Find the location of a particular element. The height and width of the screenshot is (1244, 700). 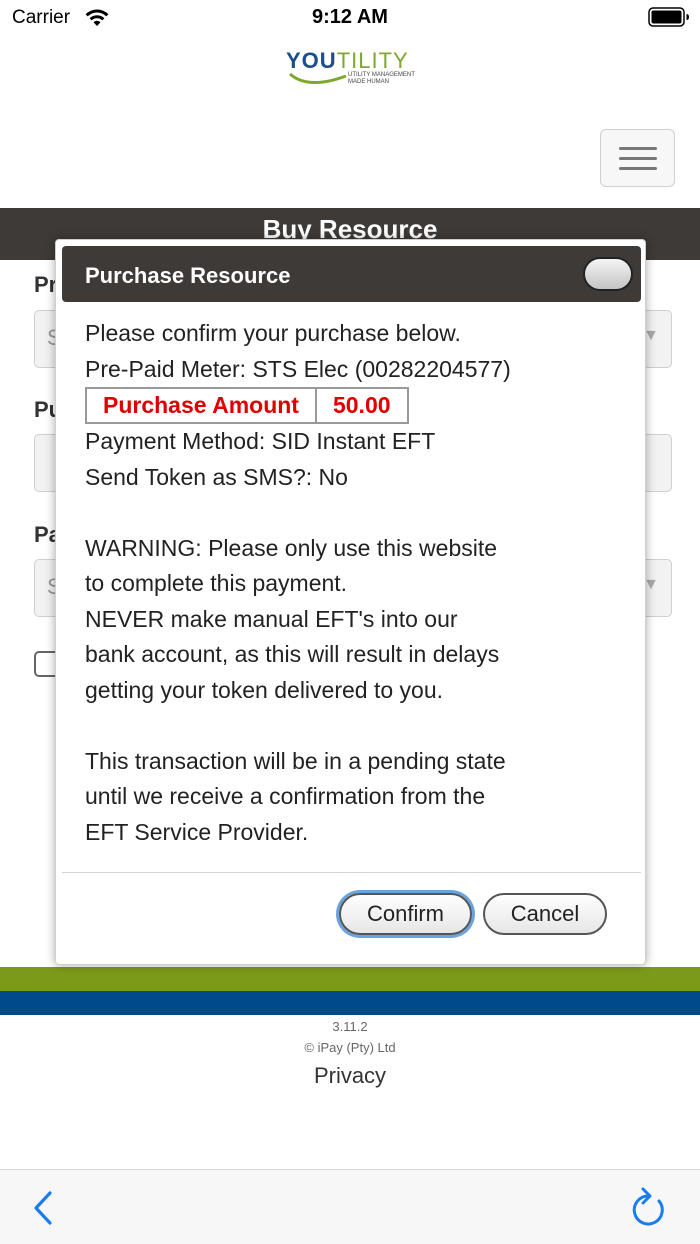

version-label: 3.11.2 is located at coordinates (350, 1026).